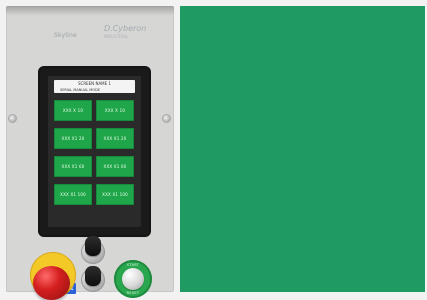 Image resolution: width=427 pixels, height=300 pixels. Describe the element at coordinates (116, 36) in the screenshot. I see `brand-right-subtitle: INDUSTRIAL` at that location.